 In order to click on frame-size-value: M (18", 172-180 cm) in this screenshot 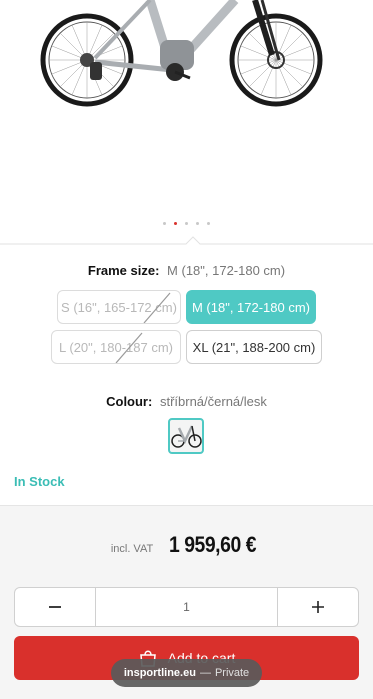, I will do `click(226, 270)`.